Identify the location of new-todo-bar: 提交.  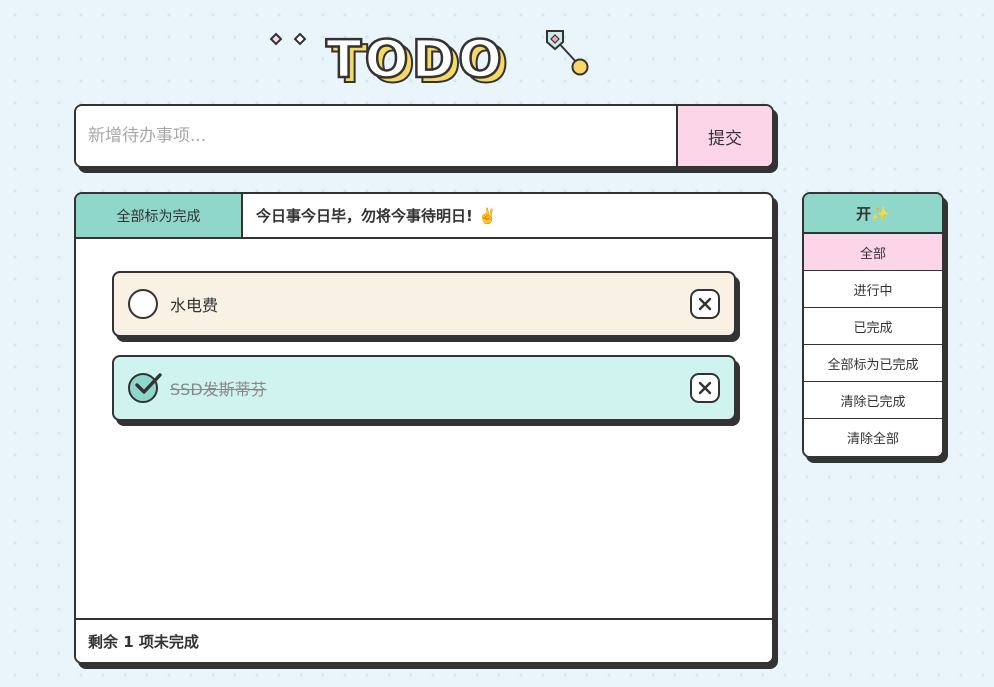
(424, 136).